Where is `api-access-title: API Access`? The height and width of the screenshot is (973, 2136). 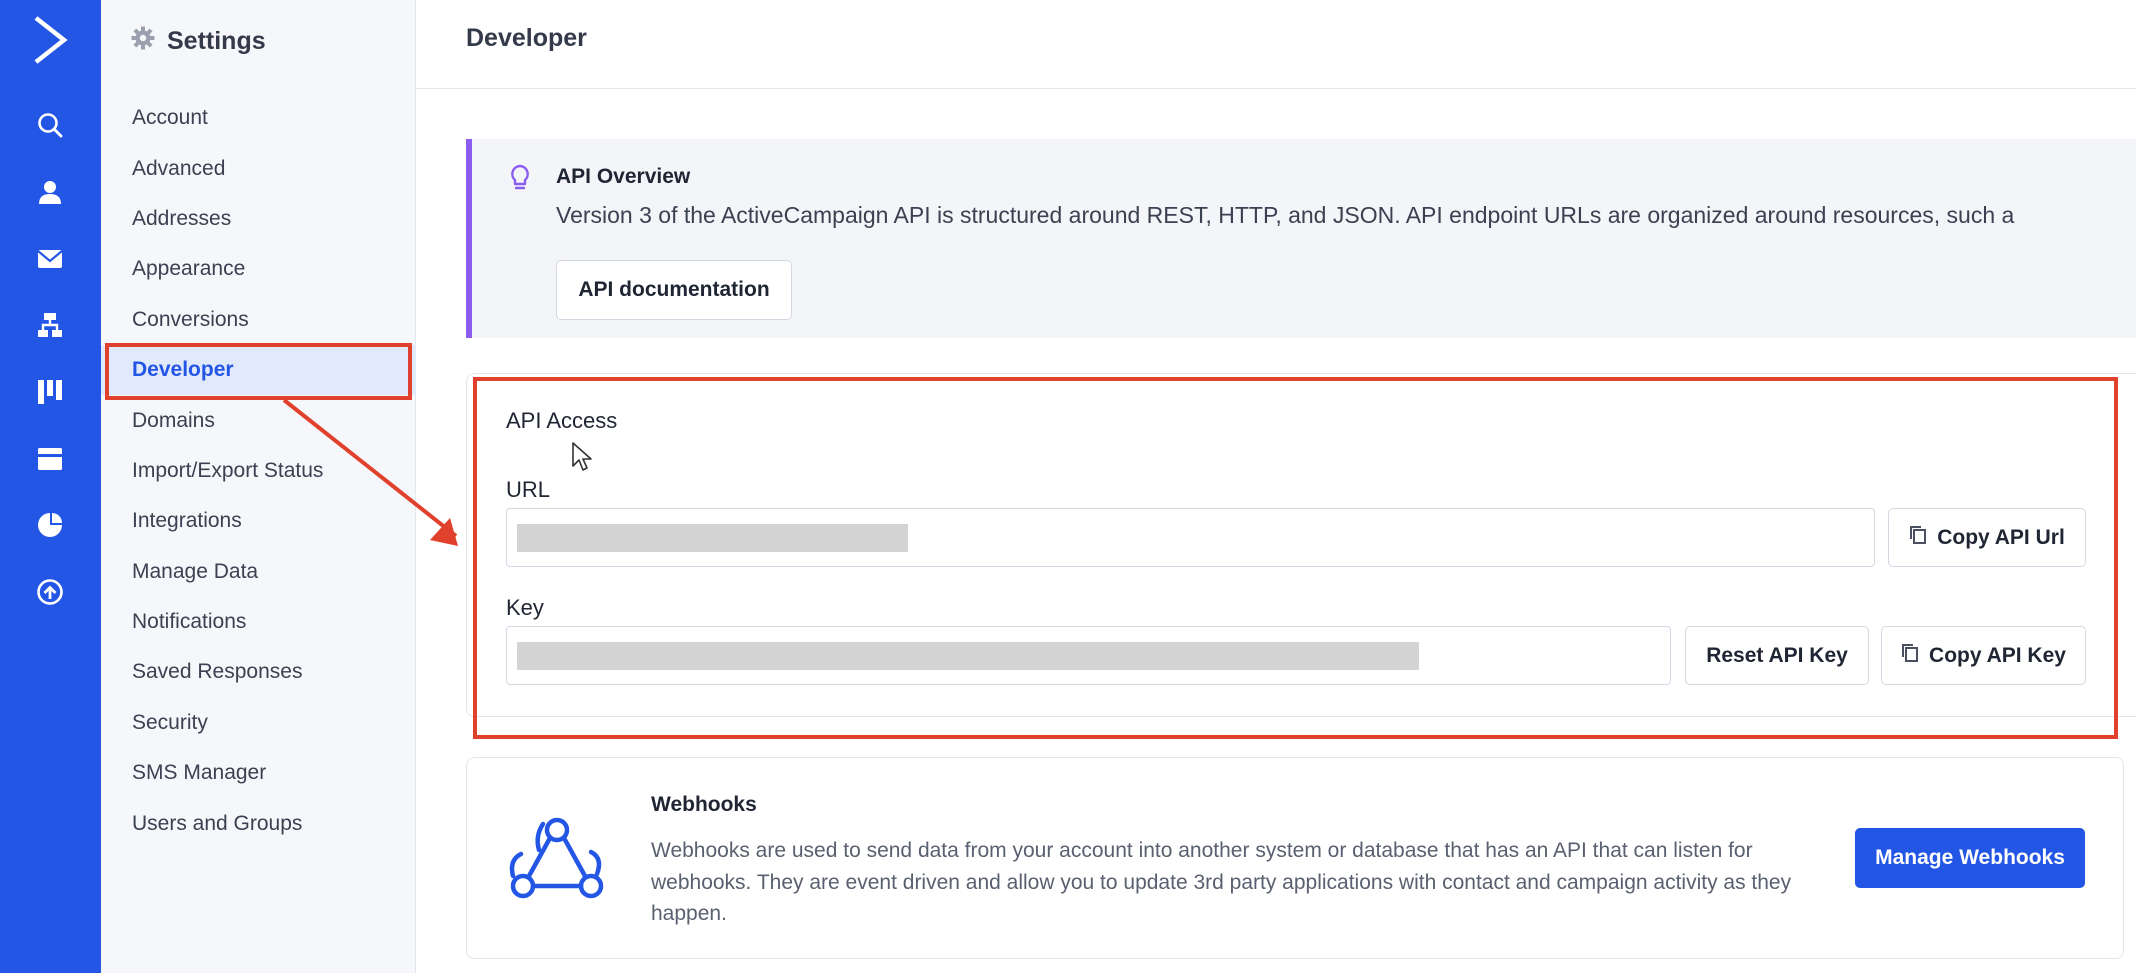 api-access-title: API Access is located at coordinates (562, 420).